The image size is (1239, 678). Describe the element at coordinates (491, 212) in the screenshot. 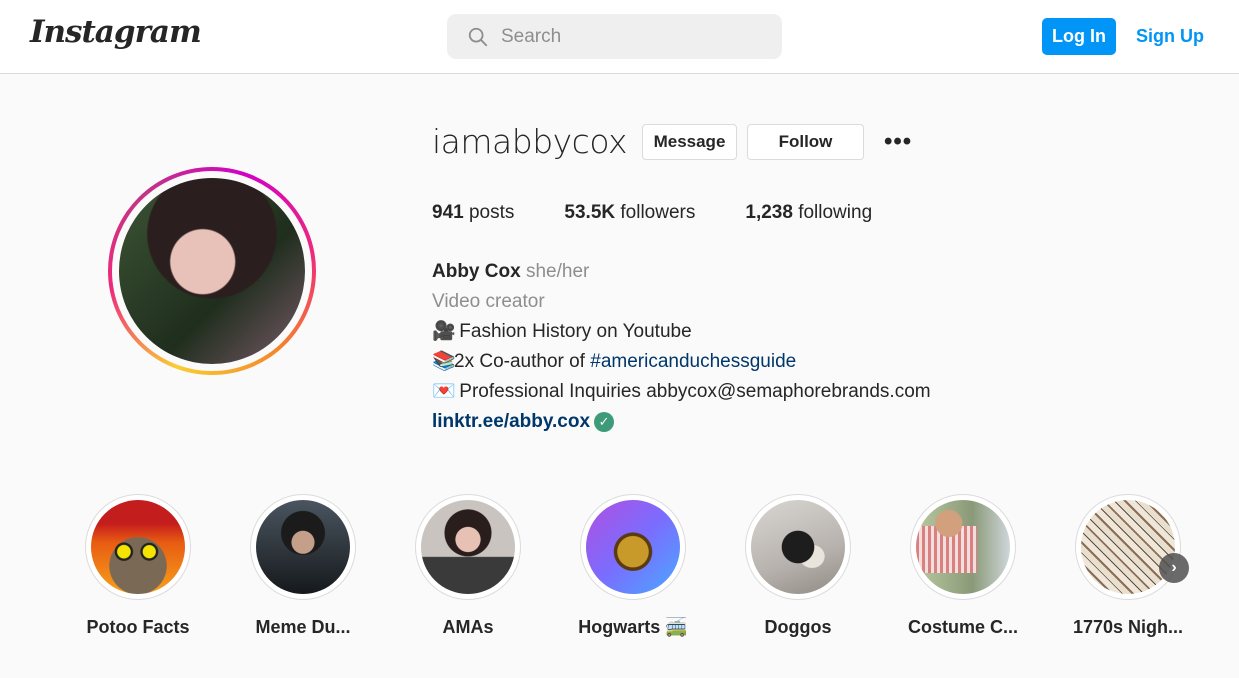

I see `posts-label: posts` at that location.